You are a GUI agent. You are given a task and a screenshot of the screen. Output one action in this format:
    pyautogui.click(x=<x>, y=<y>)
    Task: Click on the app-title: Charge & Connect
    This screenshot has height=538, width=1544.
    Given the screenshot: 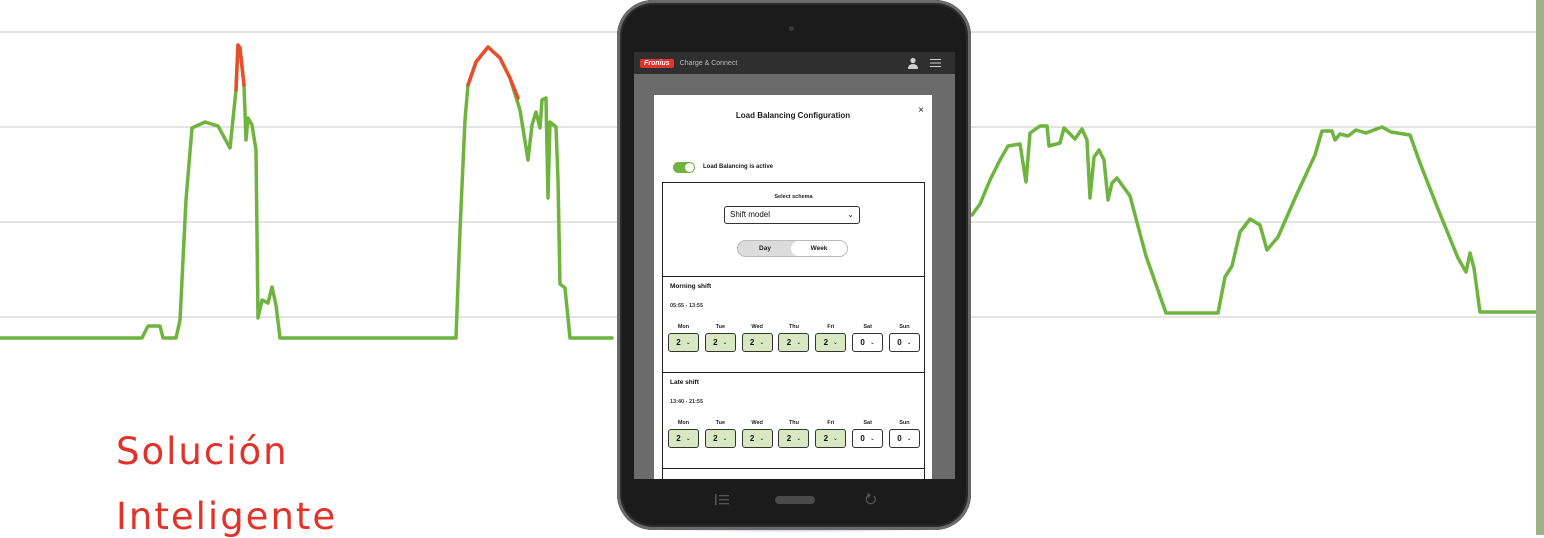 What is the action you would take?
    pyautogui.click(x=708, y=63)
    